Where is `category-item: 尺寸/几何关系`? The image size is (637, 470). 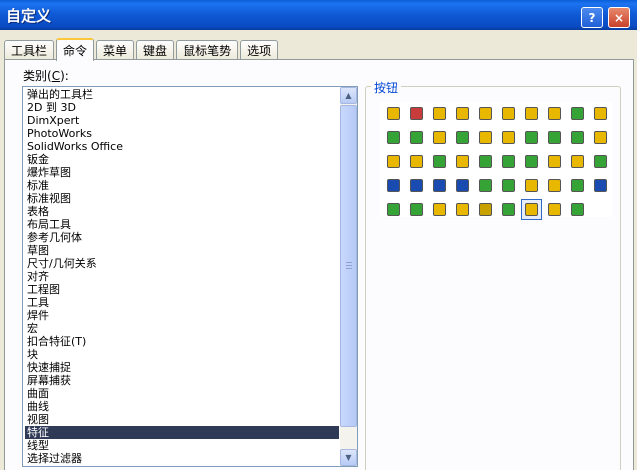 category-item: 尺寸/几何关系 is located at coordinates (182, 263).